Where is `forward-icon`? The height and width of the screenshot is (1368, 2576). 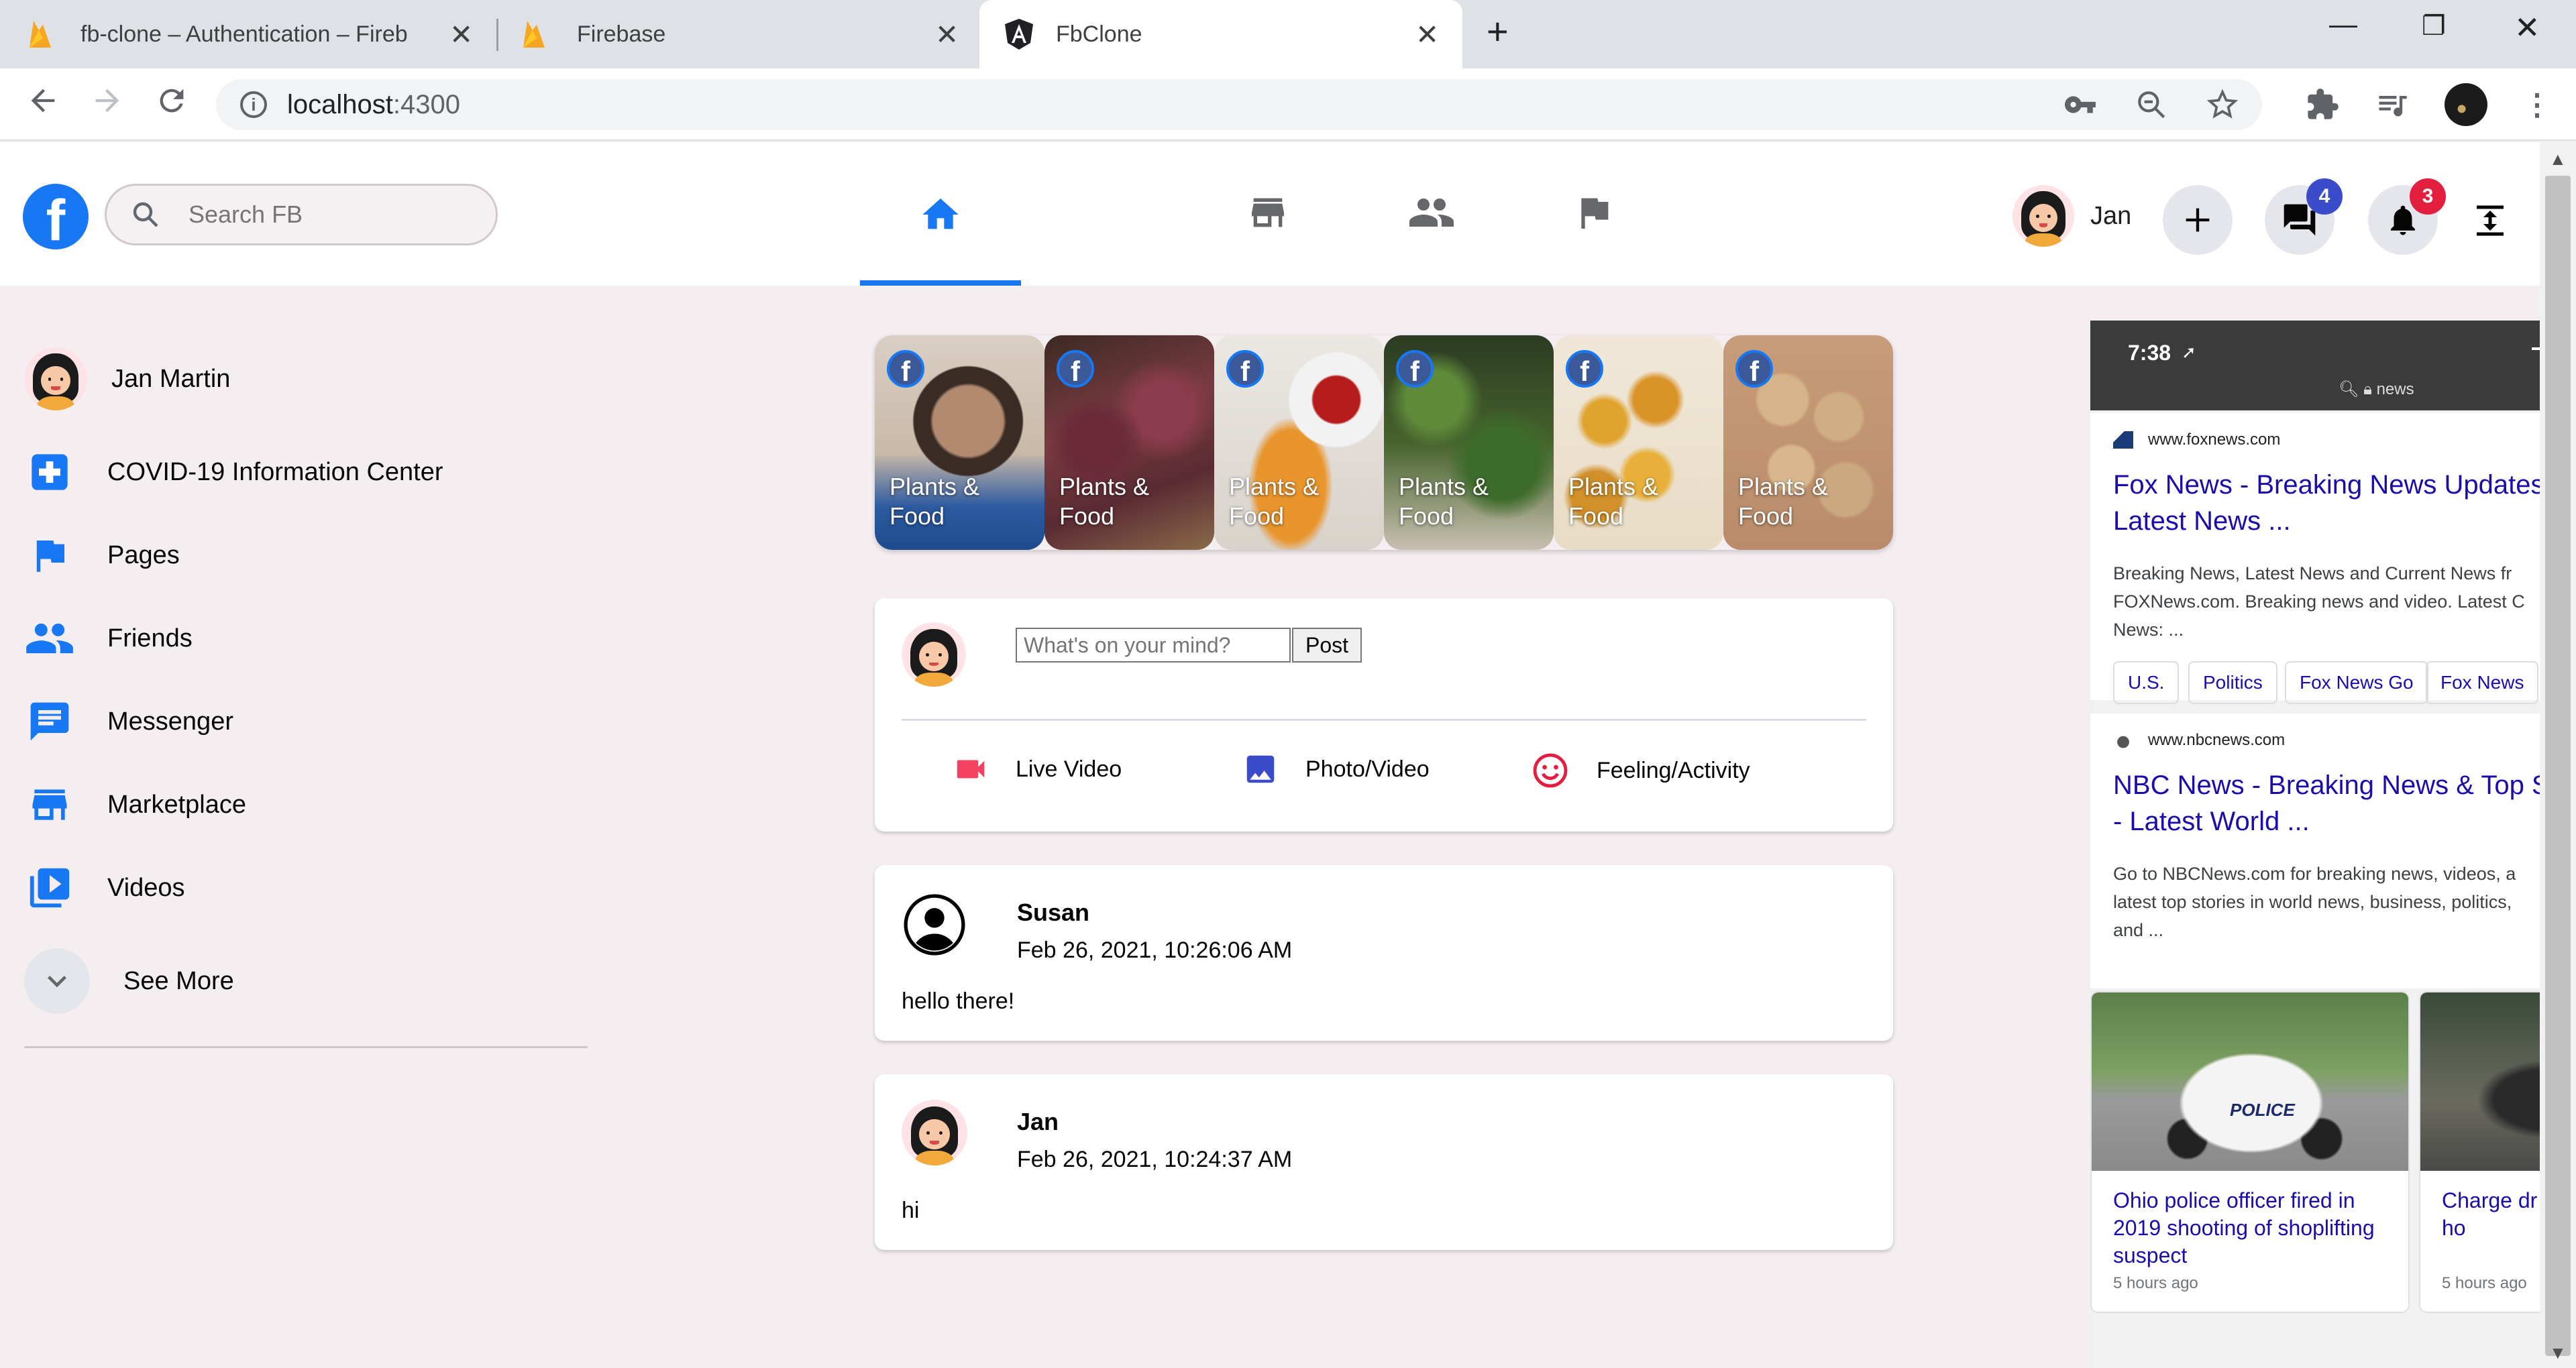
forward-icon is located at coordinates (107, 105).